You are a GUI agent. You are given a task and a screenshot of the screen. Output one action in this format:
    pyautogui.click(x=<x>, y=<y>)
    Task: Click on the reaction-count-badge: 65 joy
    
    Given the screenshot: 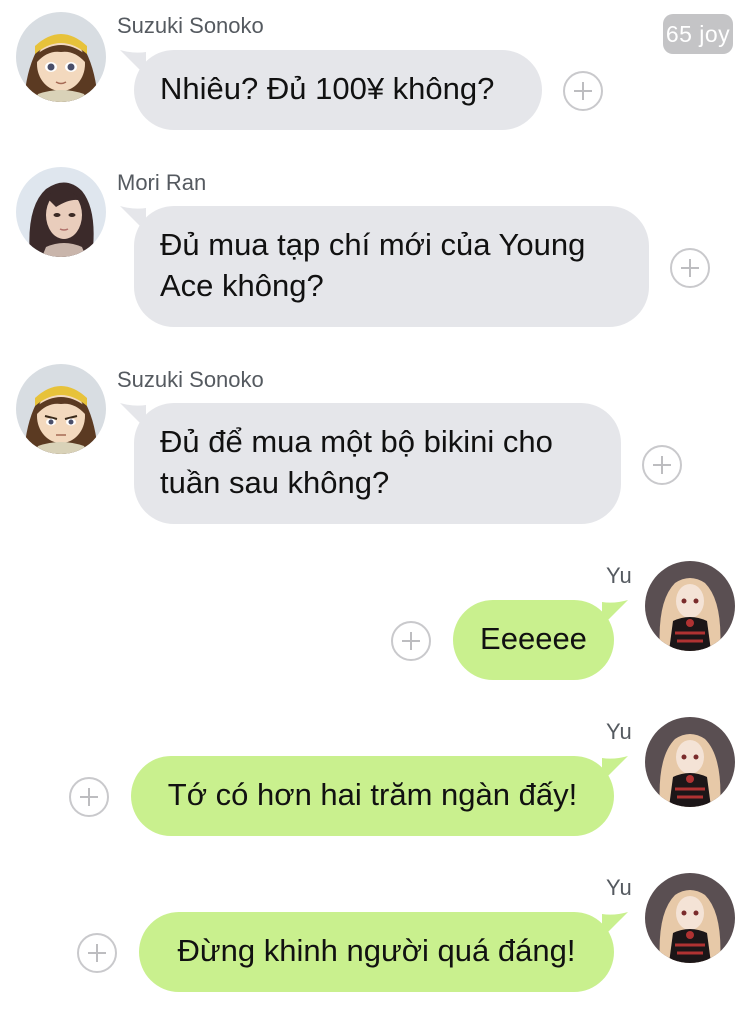 What is the action you would take?
    pyautogui.click(x=698, y=34)
    